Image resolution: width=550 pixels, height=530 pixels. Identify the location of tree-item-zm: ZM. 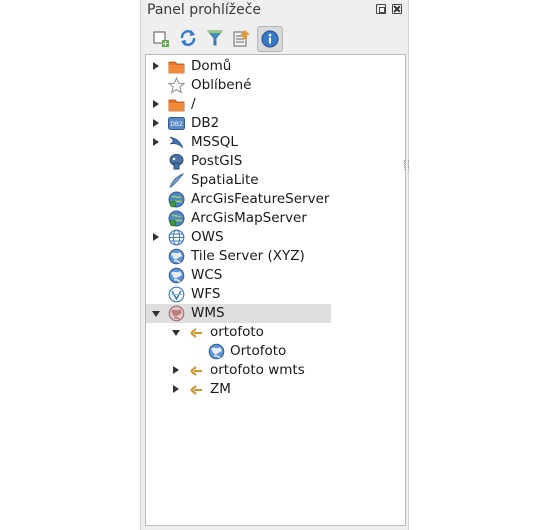
(238, 389).